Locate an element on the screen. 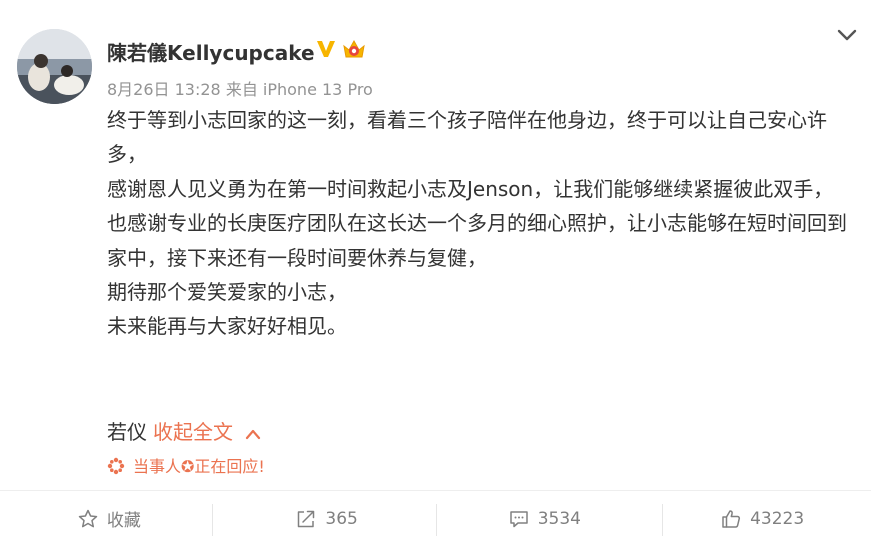  avatar is located at coordinates (54, 66).